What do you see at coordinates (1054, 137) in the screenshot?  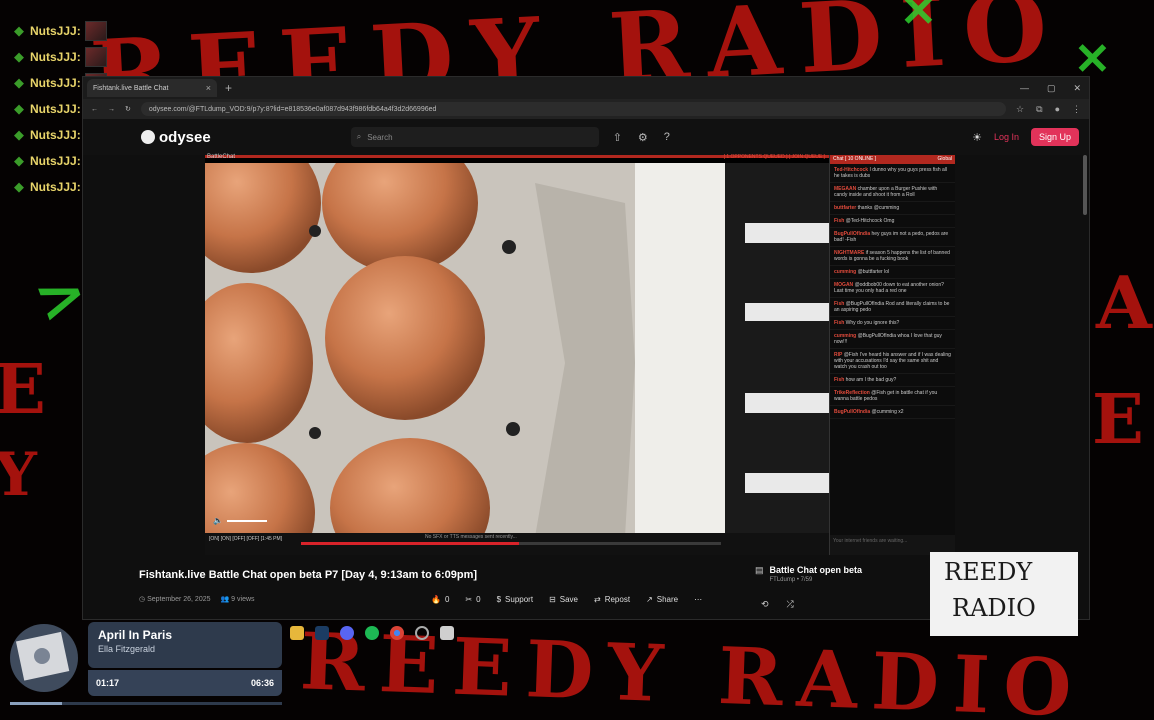 I see `signup-button: Sign Up` at bounding box center [1054, 137].